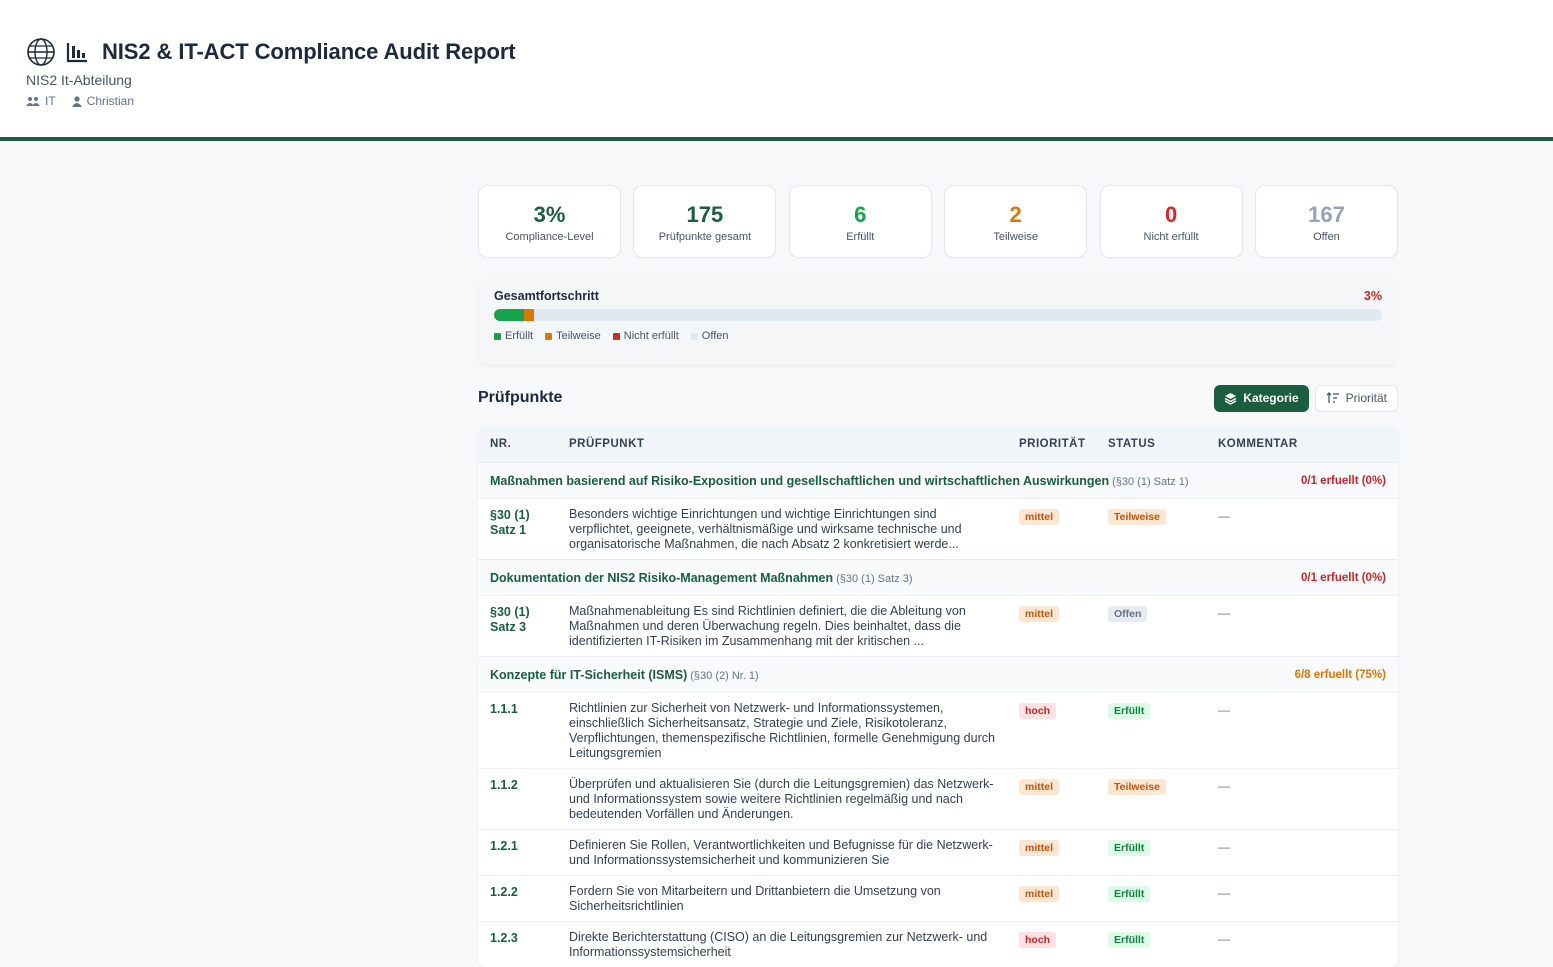 The height and width of the screenshot is (967, 1553). Describe the element at coordinates (549, 221) in the screenshot. I see `stat-compliance-level: 3% Compliance-Level` at that location.